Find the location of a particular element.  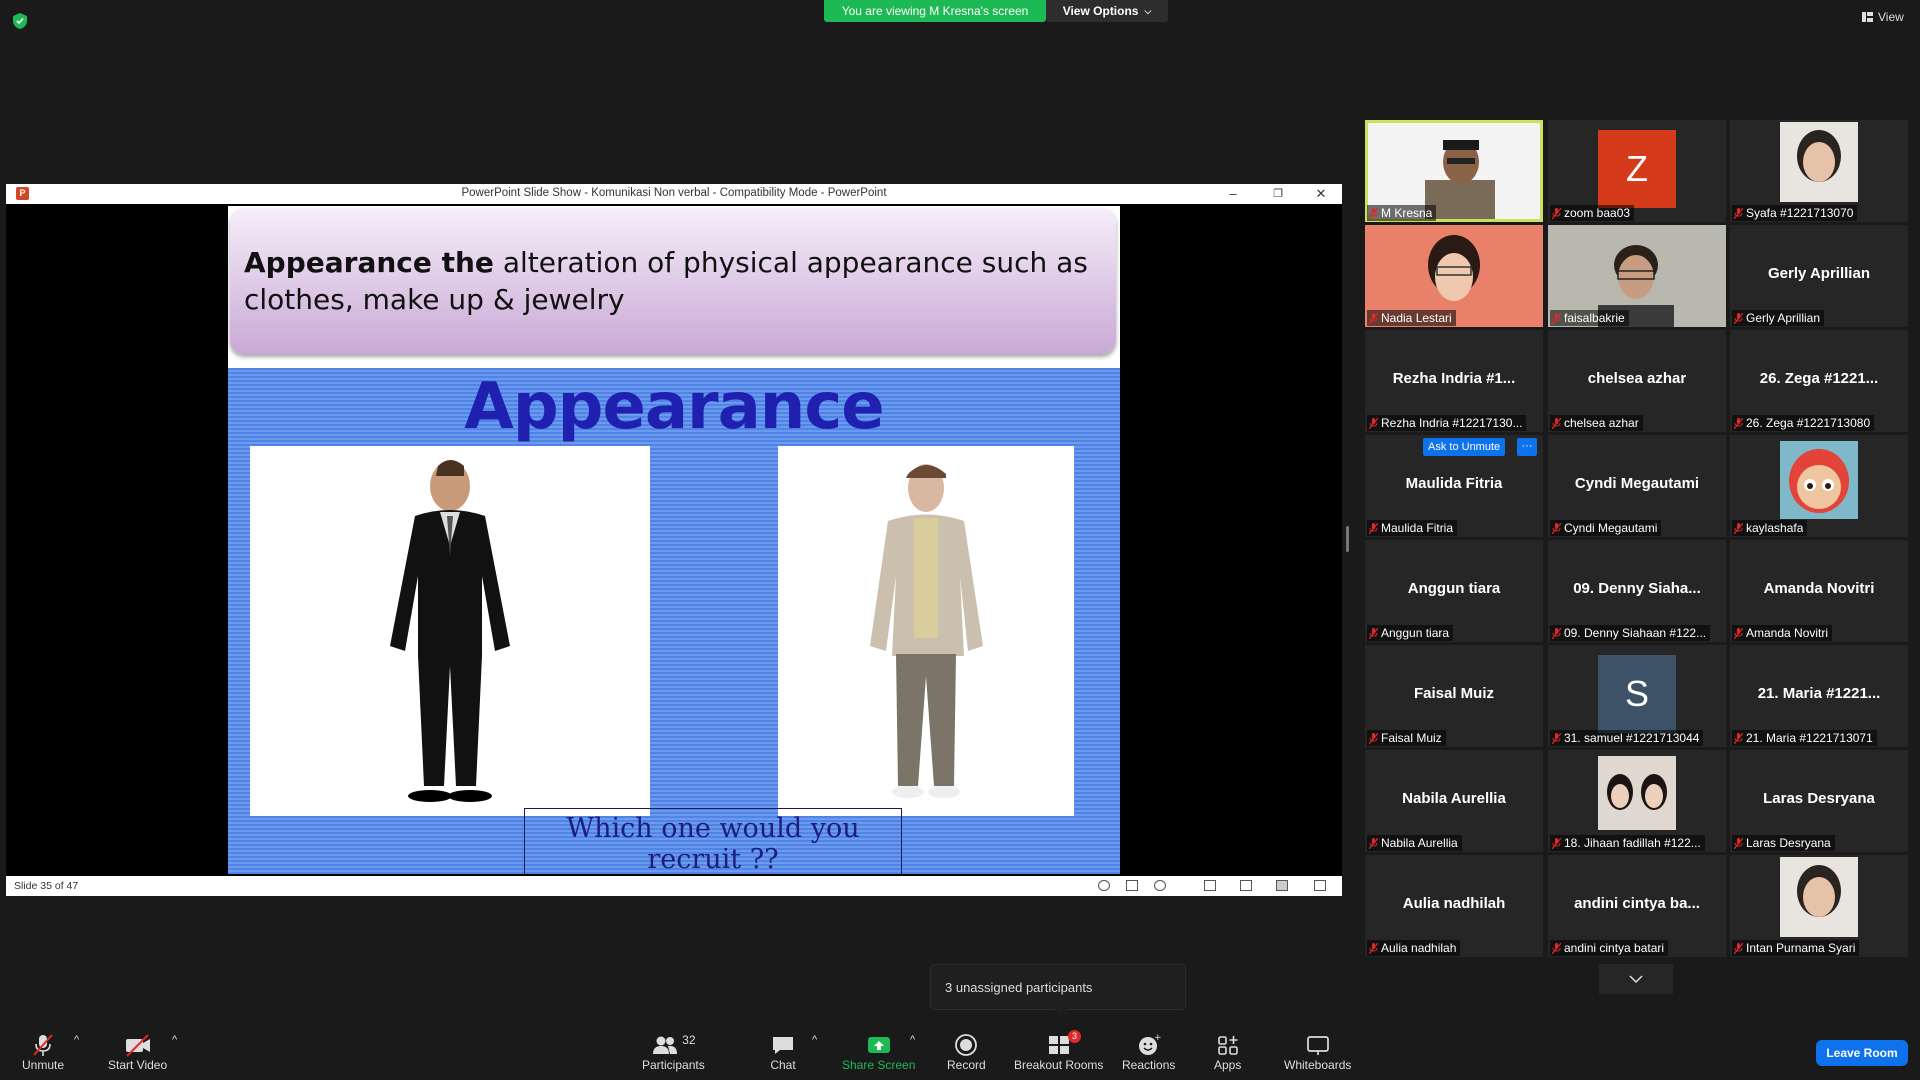

share-screen-button: Share Screen is located at coordinates (878, 1052).